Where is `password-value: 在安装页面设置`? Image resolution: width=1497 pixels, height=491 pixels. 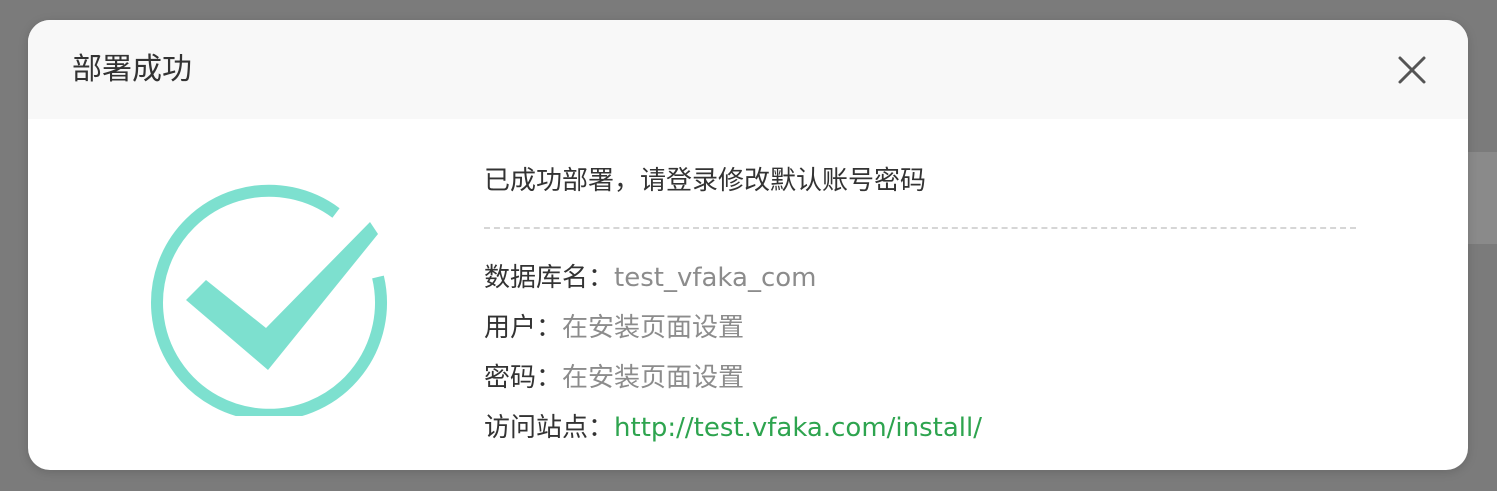
password-value: 在安装页面设置 is located at coordinates (653, 378).